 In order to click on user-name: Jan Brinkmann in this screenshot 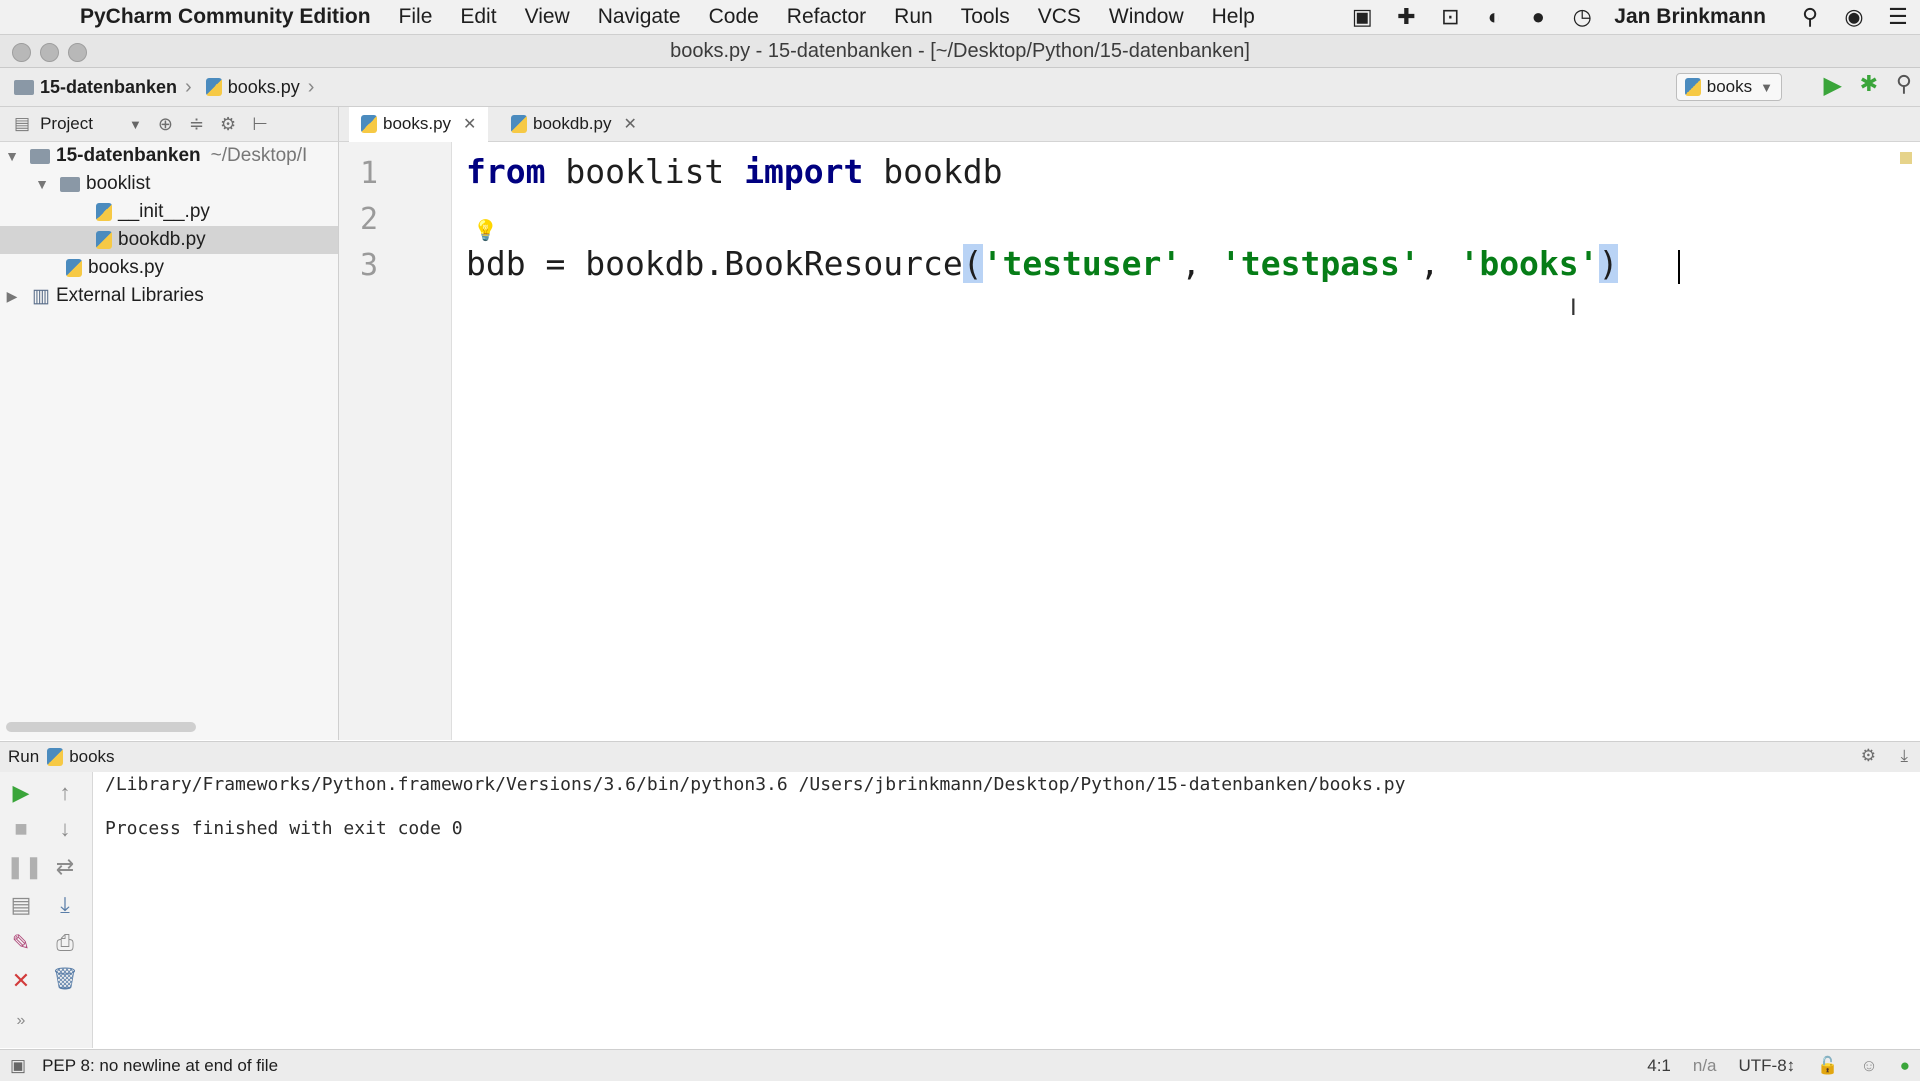, I will do `click(1690, 17)`.